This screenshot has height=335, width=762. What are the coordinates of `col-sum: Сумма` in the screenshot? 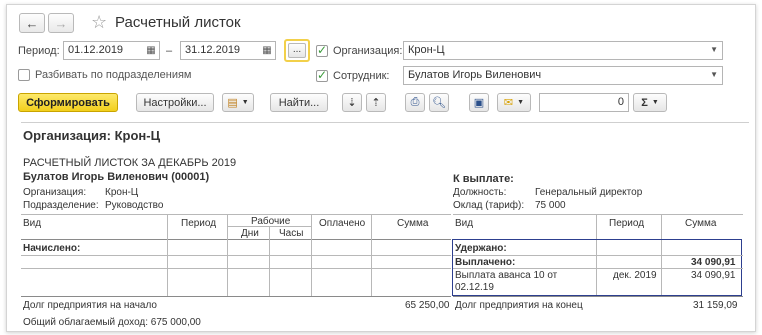 It's located at (413, 223).